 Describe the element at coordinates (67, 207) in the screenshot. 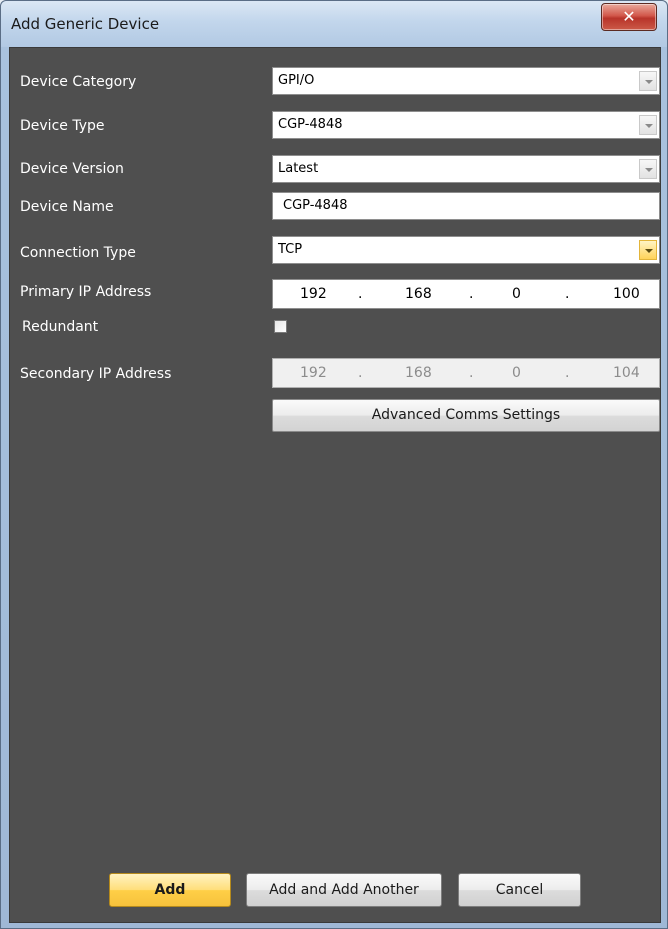

I see `device-name-label: Device Name` at that location.